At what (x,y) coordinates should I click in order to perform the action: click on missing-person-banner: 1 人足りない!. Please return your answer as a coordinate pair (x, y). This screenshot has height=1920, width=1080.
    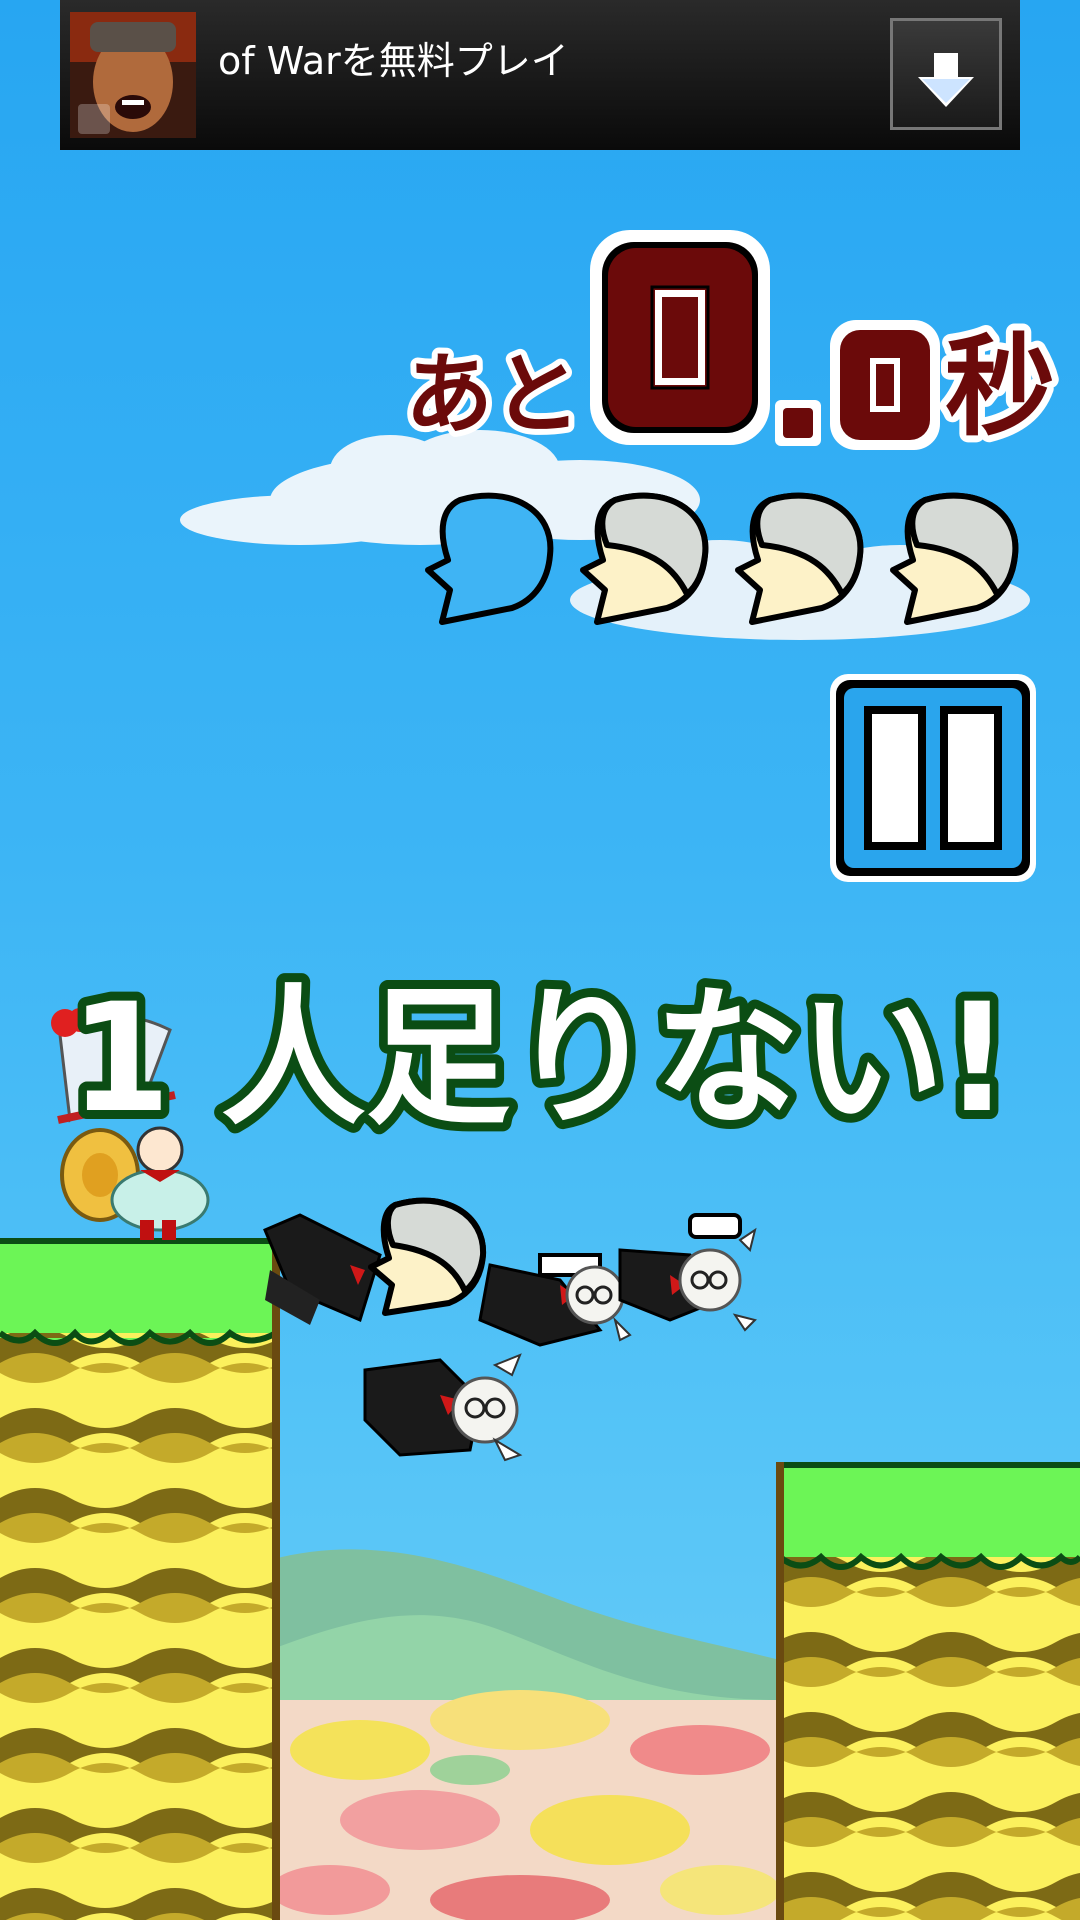
    Looking at the image, I should click on (544, 1051).